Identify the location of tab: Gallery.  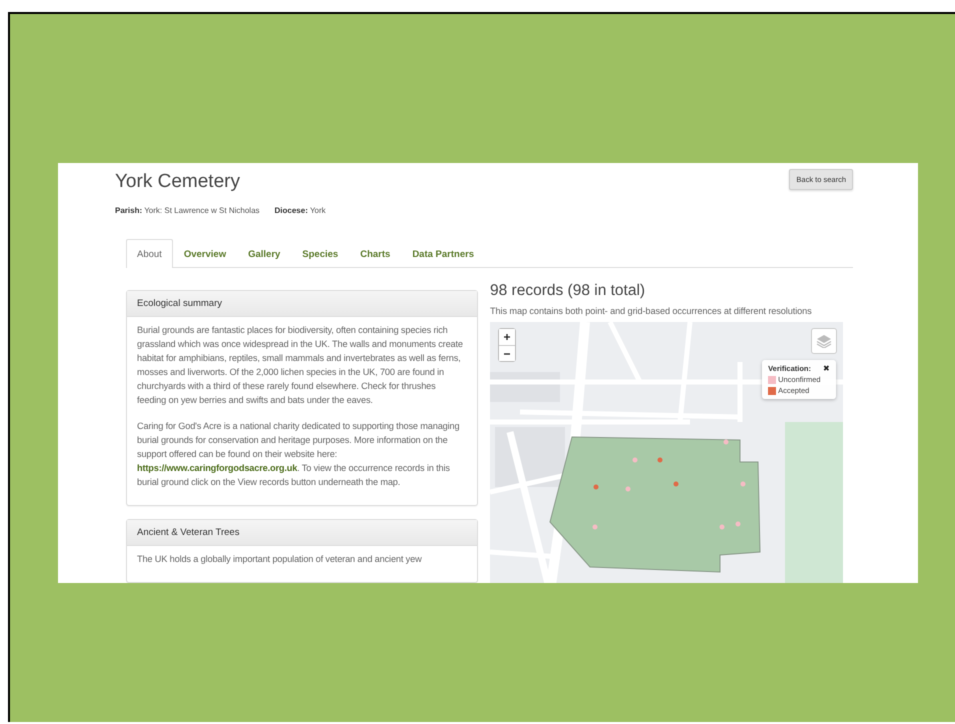
(264, 253).